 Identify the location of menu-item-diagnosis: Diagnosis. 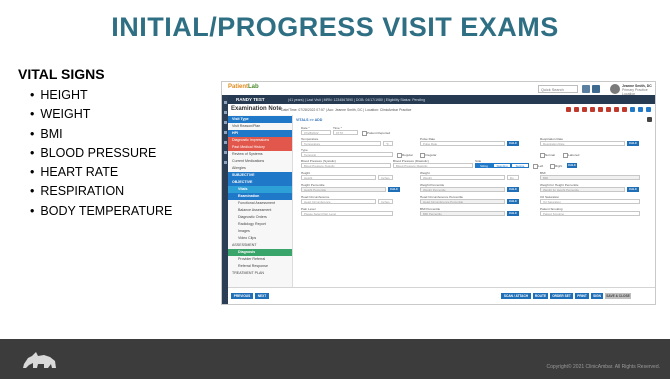
(260, 252).